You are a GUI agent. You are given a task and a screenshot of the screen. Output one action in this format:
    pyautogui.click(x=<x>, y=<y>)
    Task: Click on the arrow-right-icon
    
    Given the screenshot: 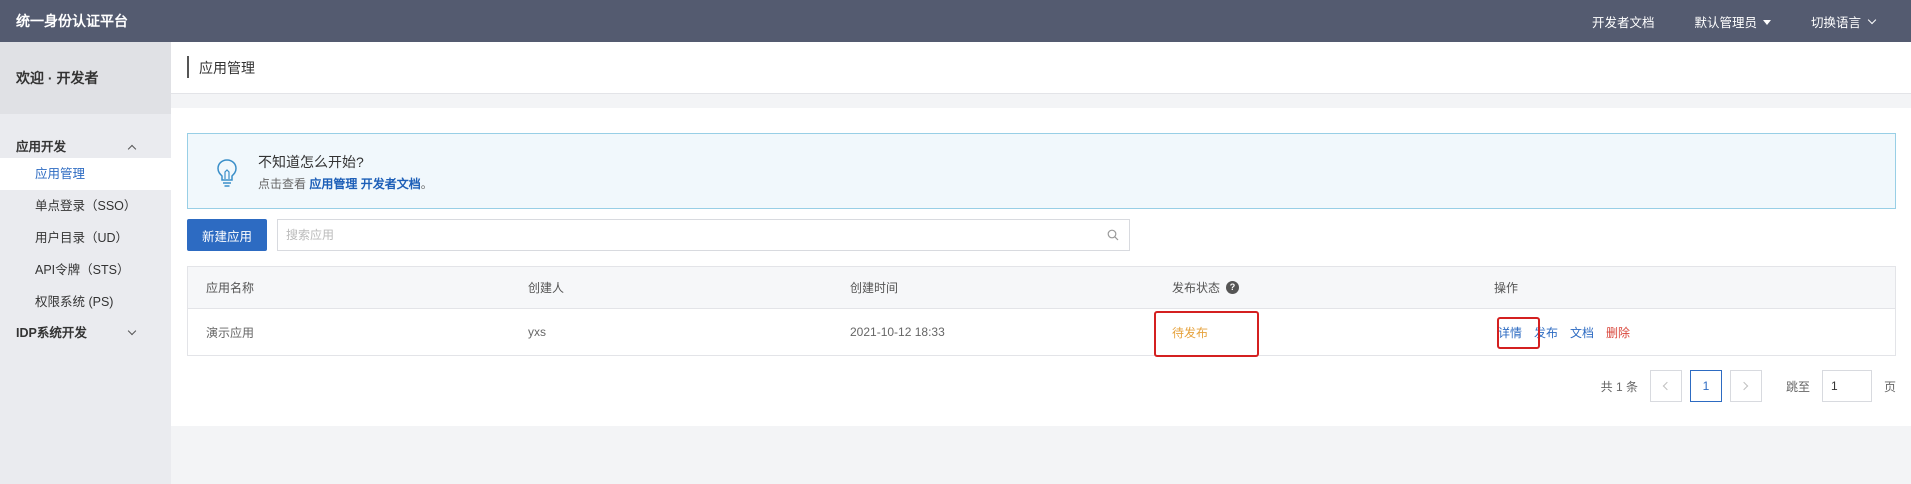 What is the action you would take?
    pyautogui.click(x=1744, y=386)
    